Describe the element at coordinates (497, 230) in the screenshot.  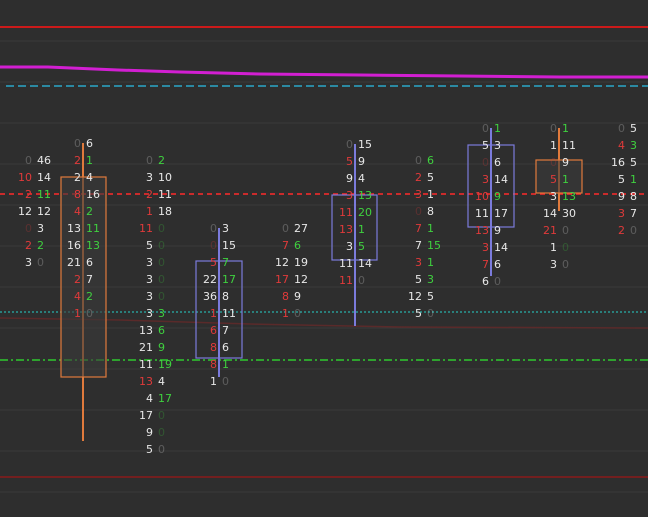
I see `ask-volume: 9` at that location.